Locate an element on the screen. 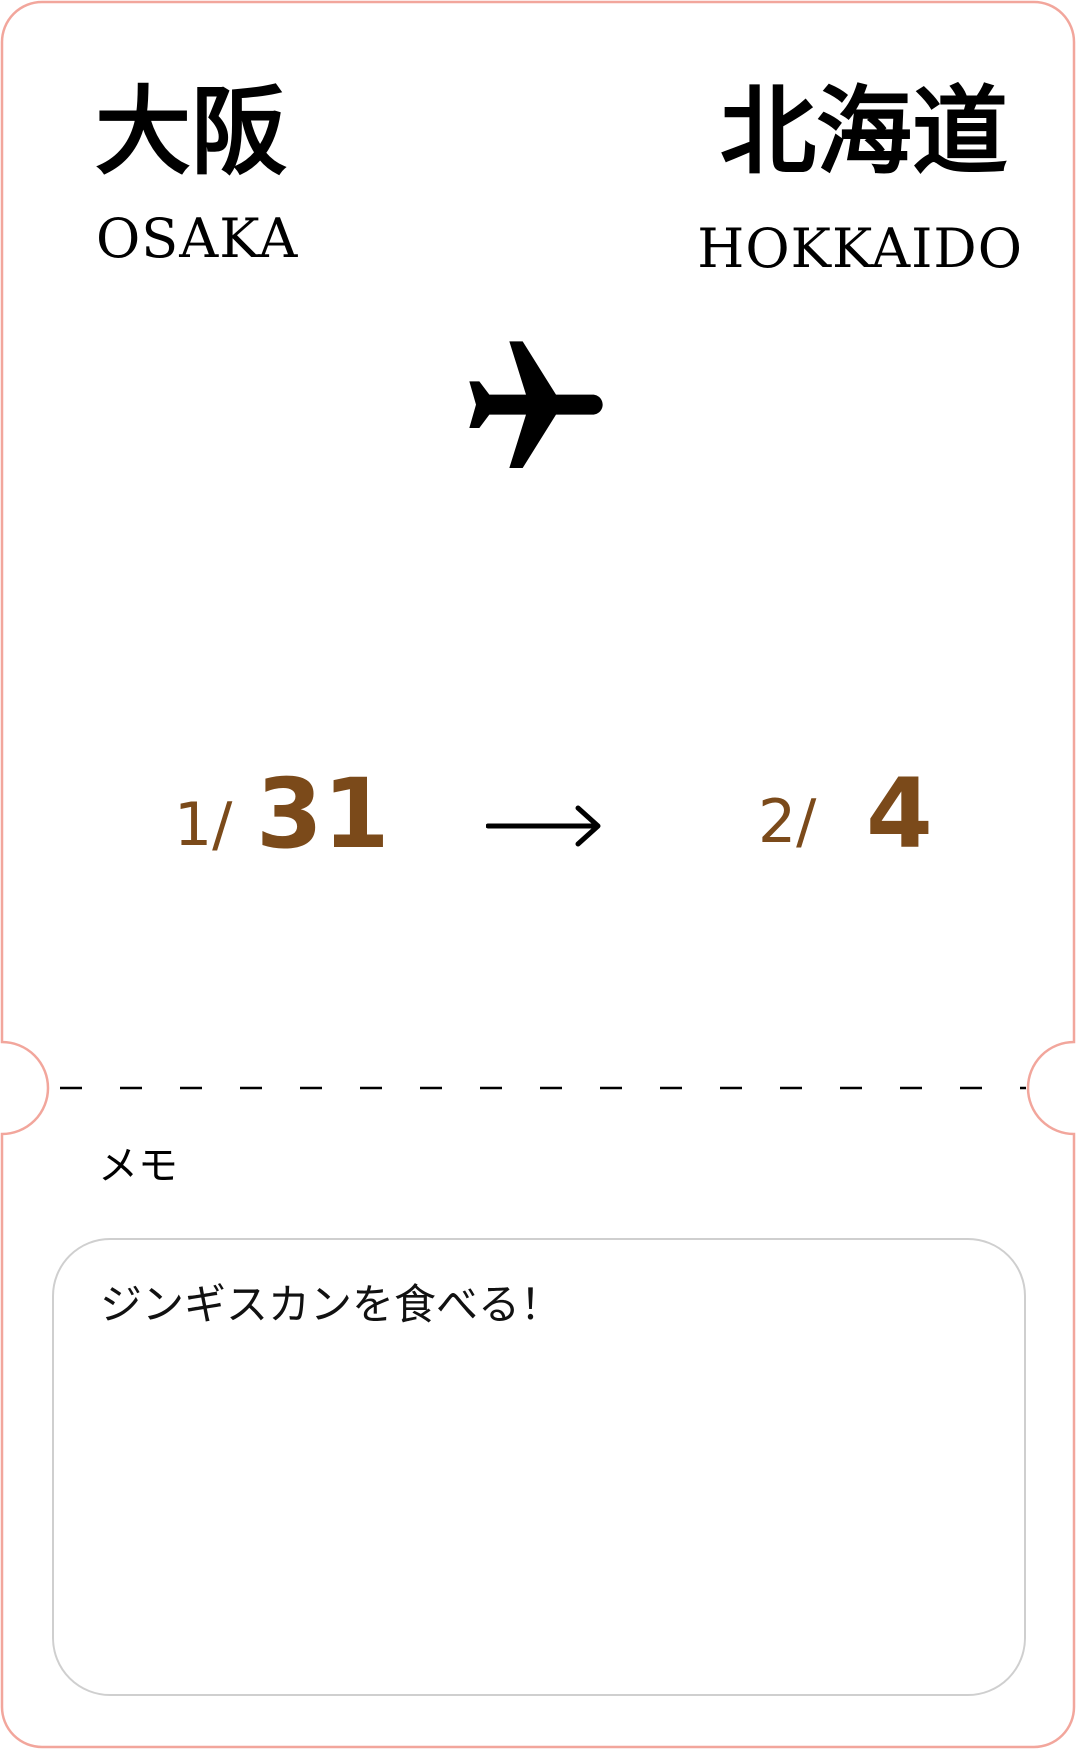  destination-city-jp: 北海道 is located at coordinates (864, 132).